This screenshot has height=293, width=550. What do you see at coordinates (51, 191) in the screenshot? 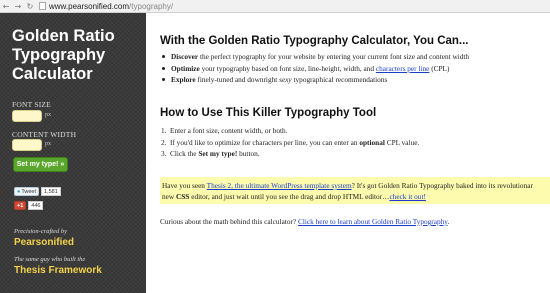
I see `tweet-count: 1,581` at bounding box center [51, 191].